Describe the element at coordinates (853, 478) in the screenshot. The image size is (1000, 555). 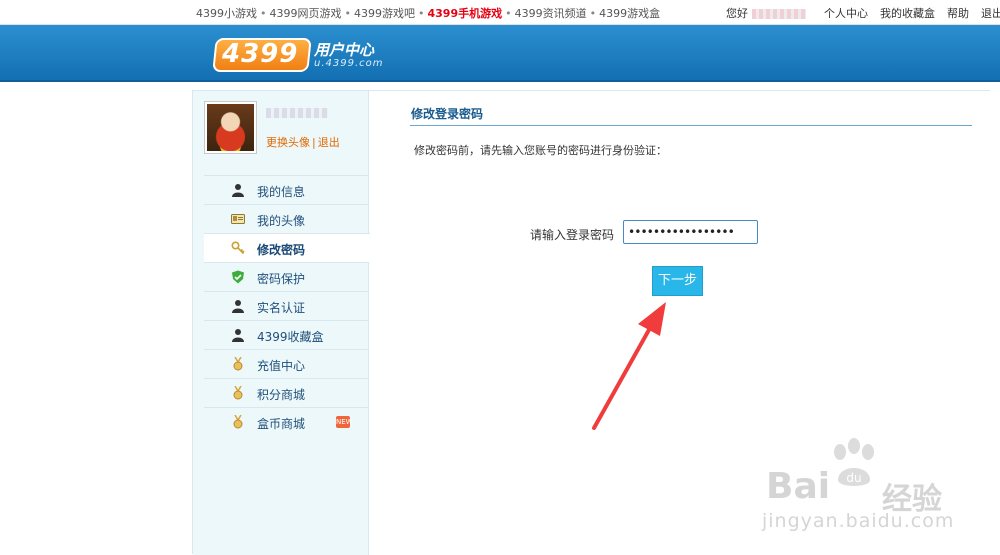
I see `paw-text: du` at that location.